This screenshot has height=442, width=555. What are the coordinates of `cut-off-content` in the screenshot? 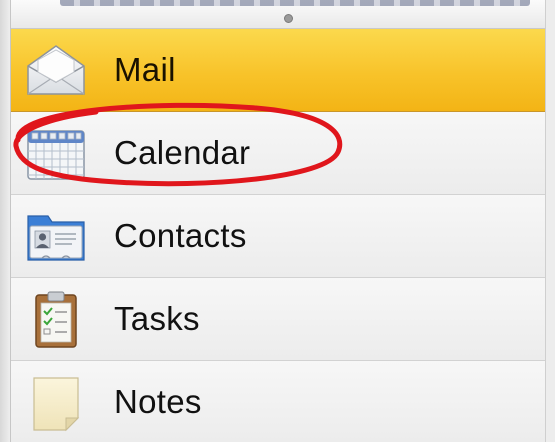 It's located at (295, 3).